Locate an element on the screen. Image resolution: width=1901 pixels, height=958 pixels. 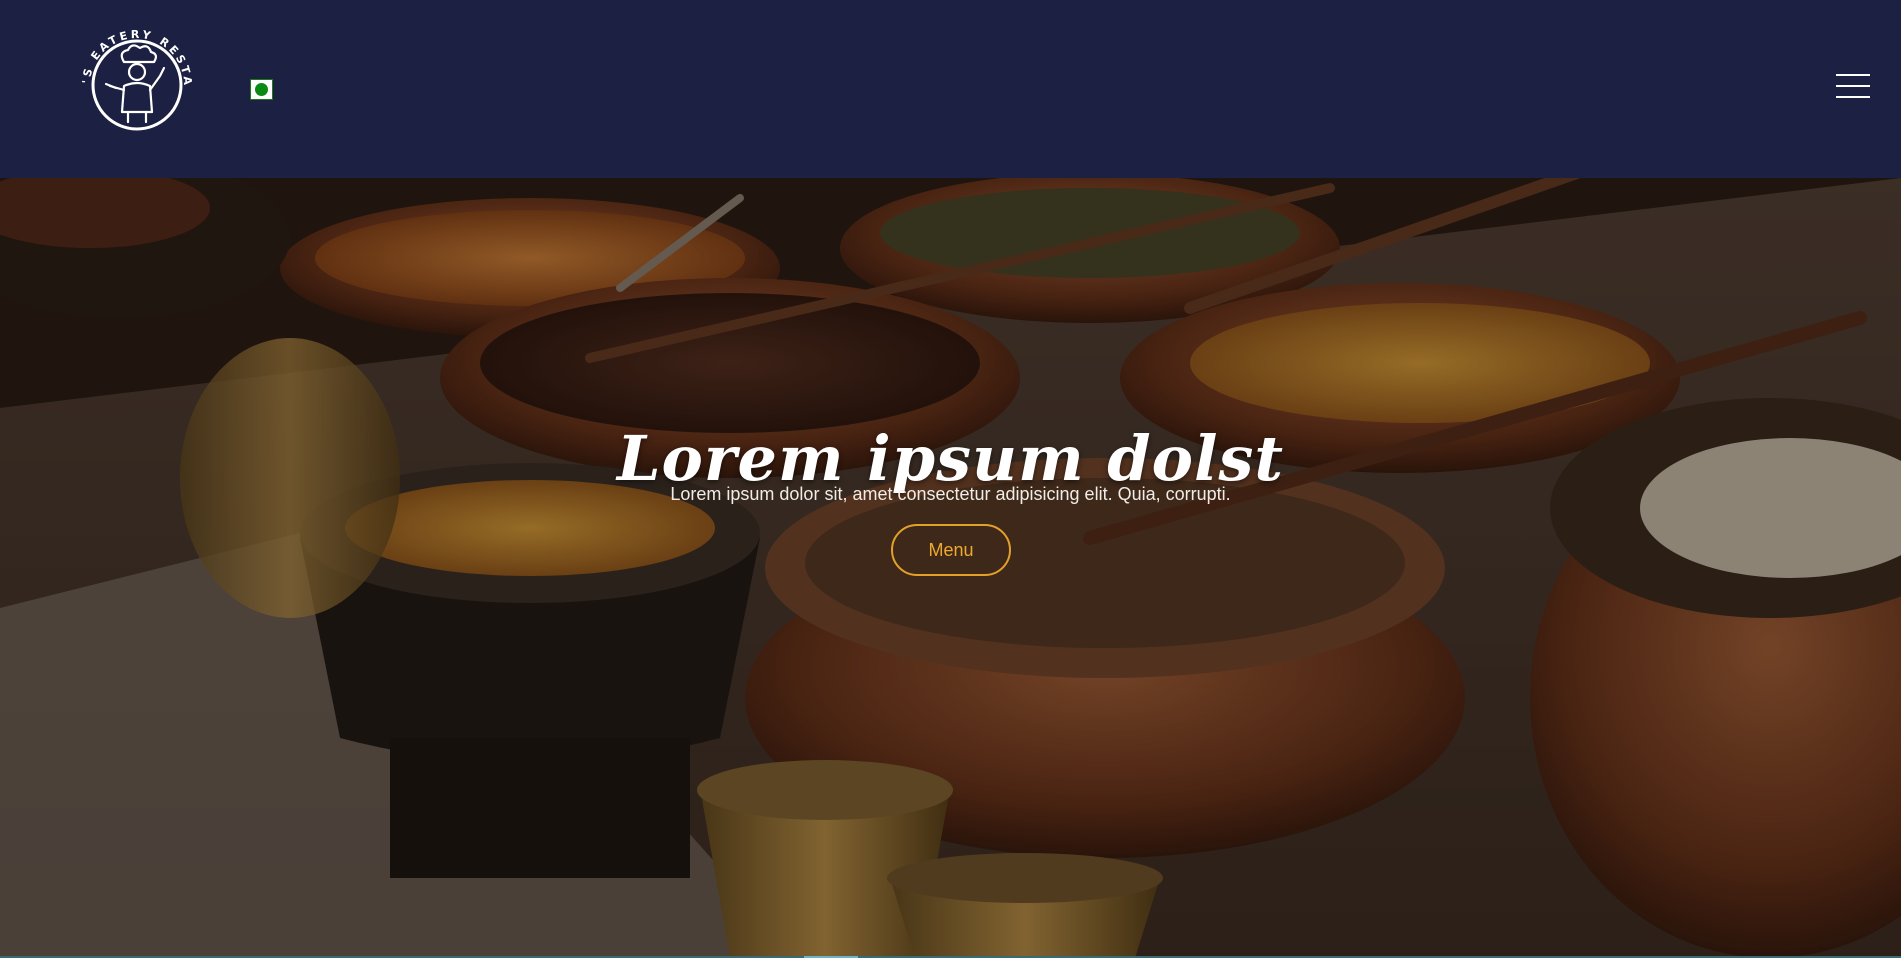
restaurant-logo: MANAN'S EATERY RESTAURANT is located at coordinates (133, 80).